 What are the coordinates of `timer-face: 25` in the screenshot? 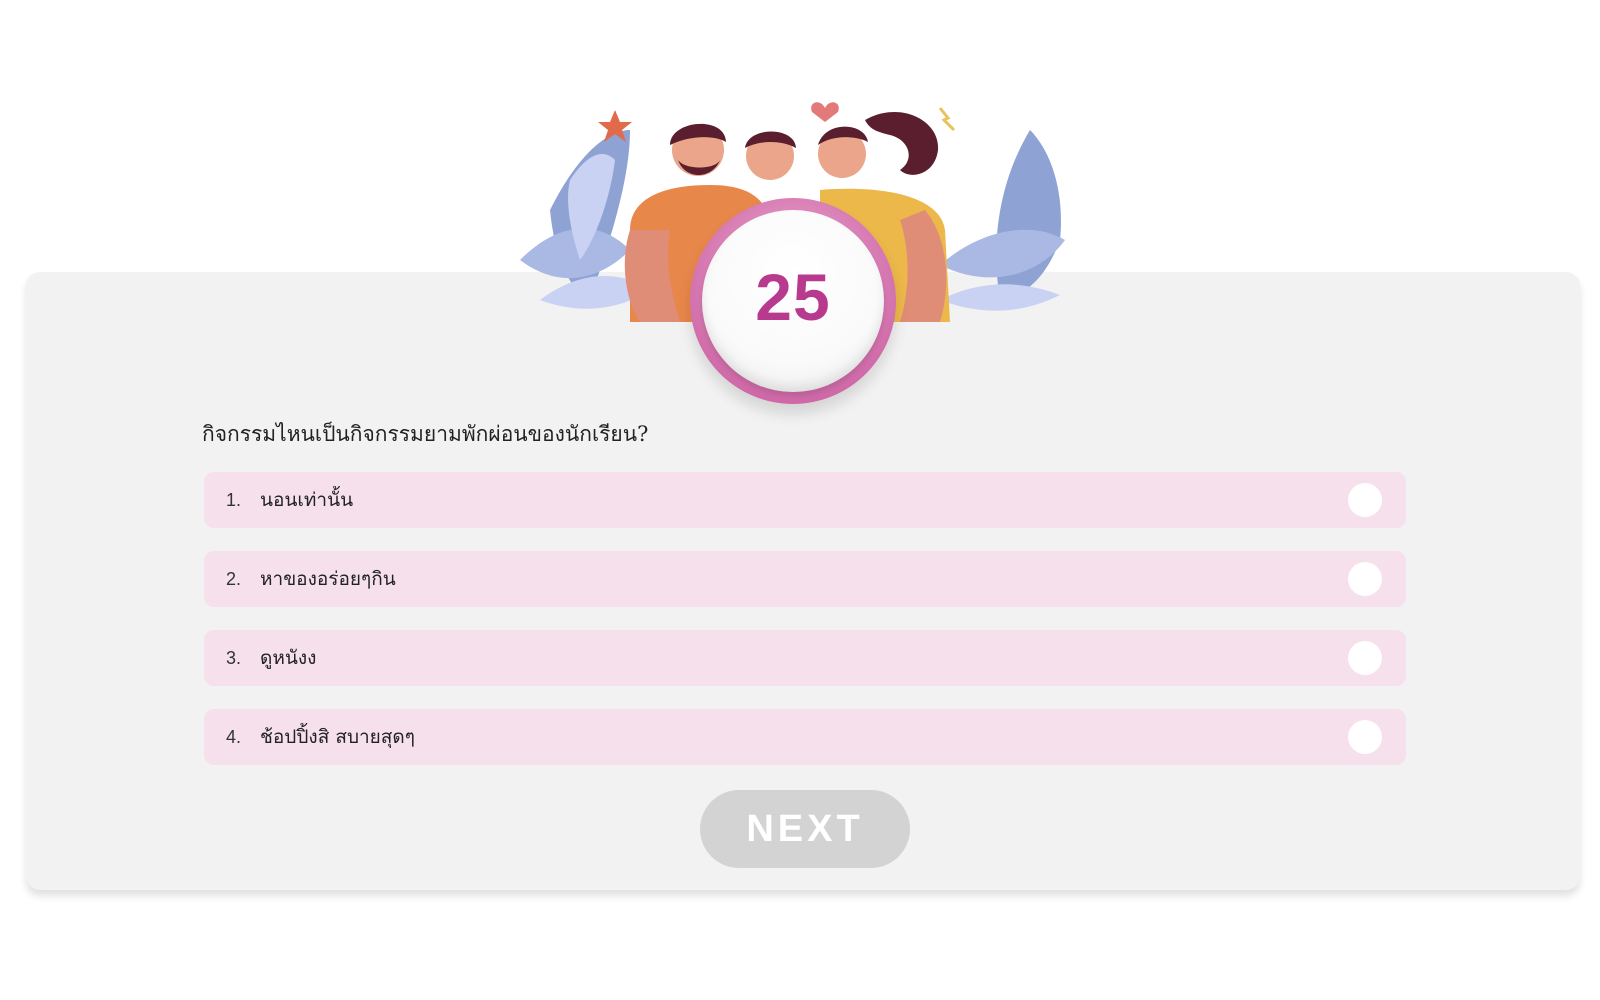 It's located at (793, 301).